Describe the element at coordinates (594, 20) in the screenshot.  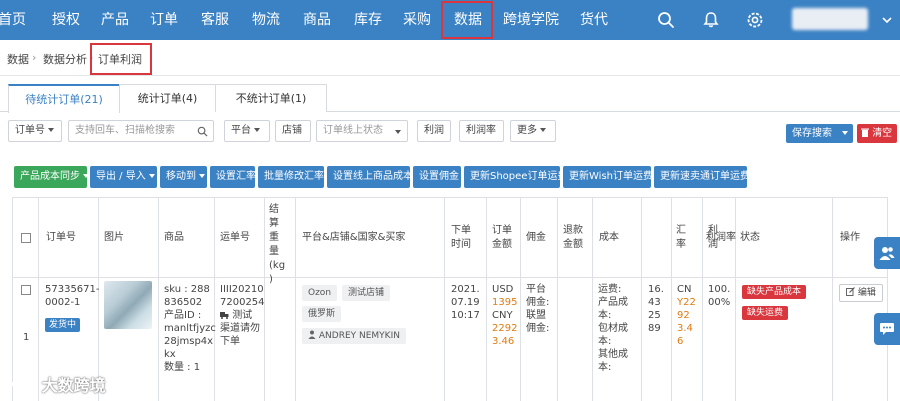
I see `nav-item-forwarder: 货代` at that location.